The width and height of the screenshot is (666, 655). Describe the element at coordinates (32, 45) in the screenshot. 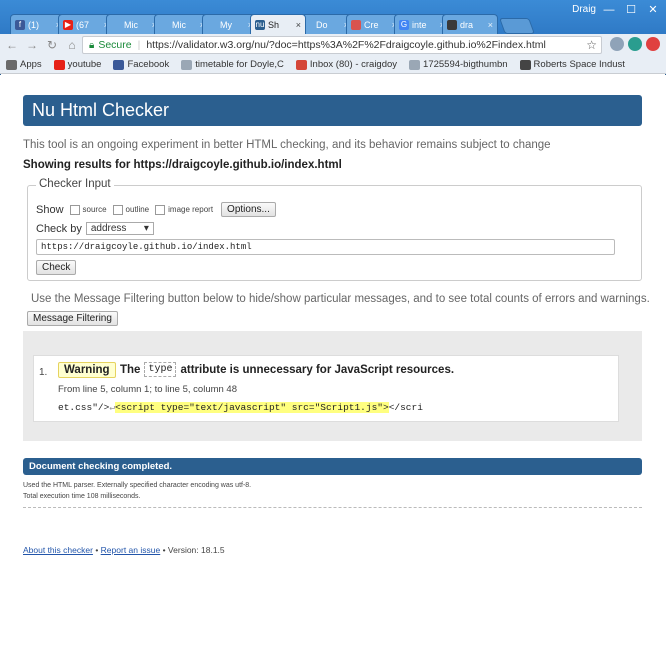

I see `forward-icon: →` at that location.